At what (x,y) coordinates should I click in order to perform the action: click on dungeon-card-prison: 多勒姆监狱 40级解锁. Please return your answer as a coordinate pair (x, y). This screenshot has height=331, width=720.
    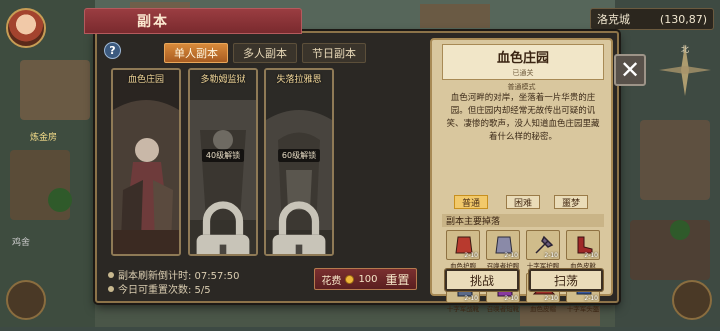
    Looking at the image, I should click on (223, 162).